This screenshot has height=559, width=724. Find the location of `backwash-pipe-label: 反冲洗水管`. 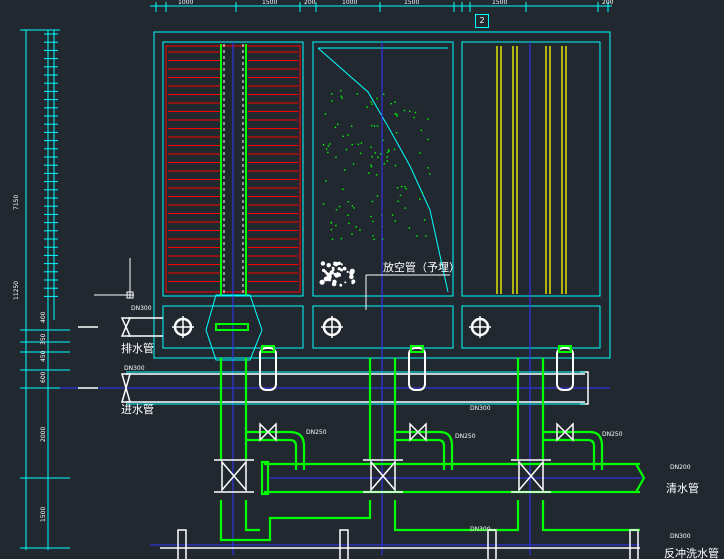

backwash-pipe-label: 反冲洗水管 is located at coordinates (691, 553).